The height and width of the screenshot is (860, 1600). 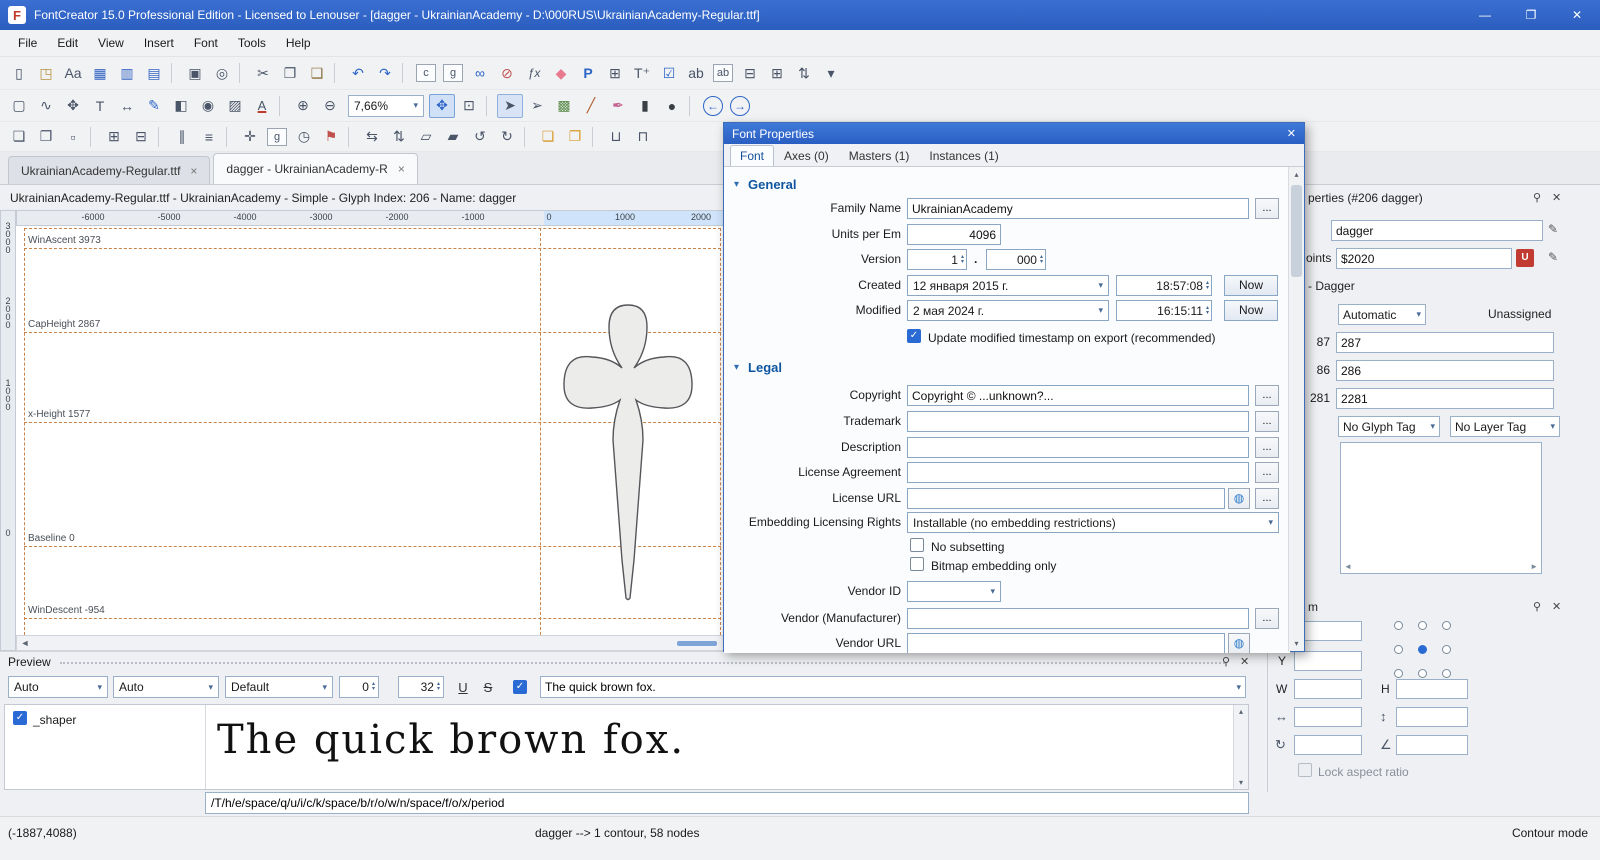 I want to click on slice-icon: ╱, so click(x=591, y=106).